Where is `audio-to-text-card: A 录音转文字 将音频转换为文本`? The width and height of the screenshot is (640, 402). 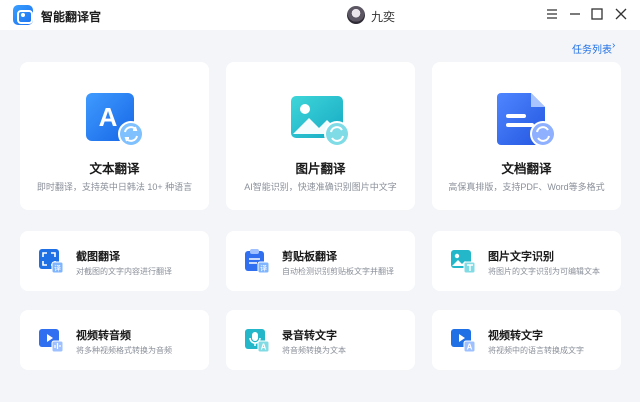
audio-to-text-card: A 录音转文字 将音频转换为文本 is located at coordinates (320, 340).